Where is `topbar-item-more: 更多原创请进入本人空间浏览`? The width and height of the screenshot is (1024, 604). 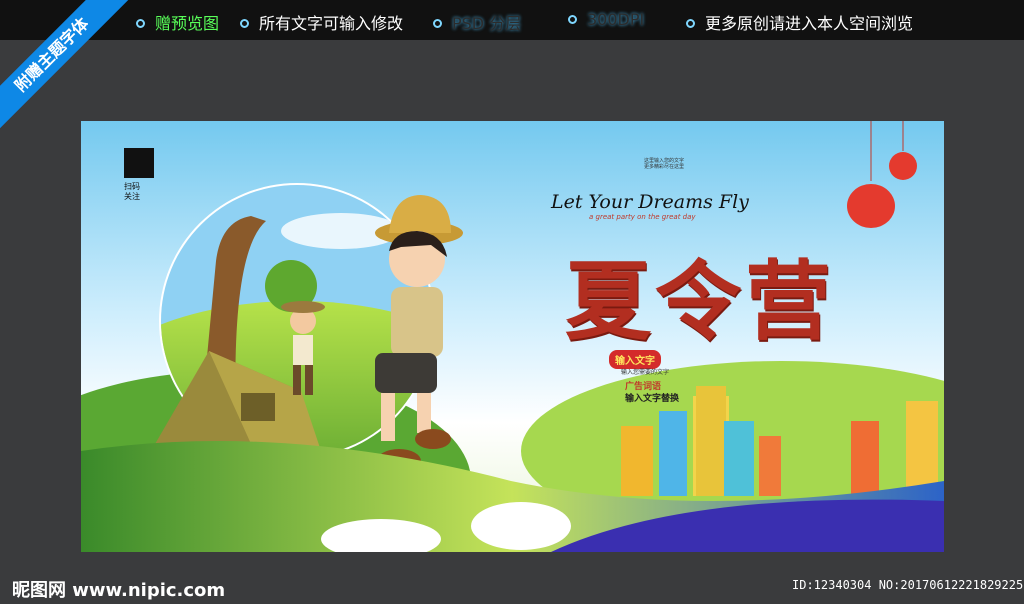
topbar-item-more: 更多原创请进入本人空间浏览 is located at coordinates (799, 22).